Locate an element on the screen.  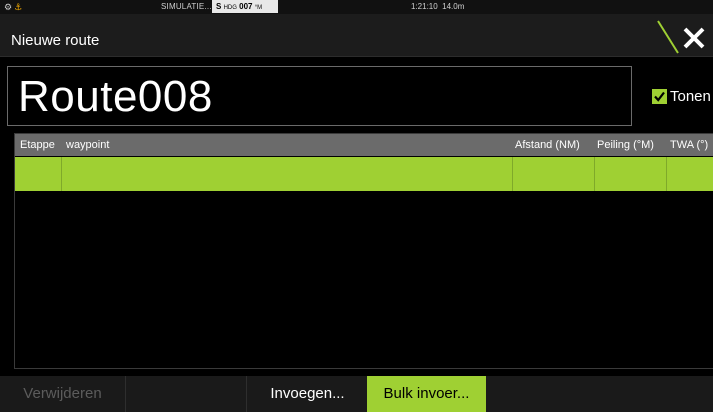
dialog-title: Nieuwe route is located at coordinates (55, 40).